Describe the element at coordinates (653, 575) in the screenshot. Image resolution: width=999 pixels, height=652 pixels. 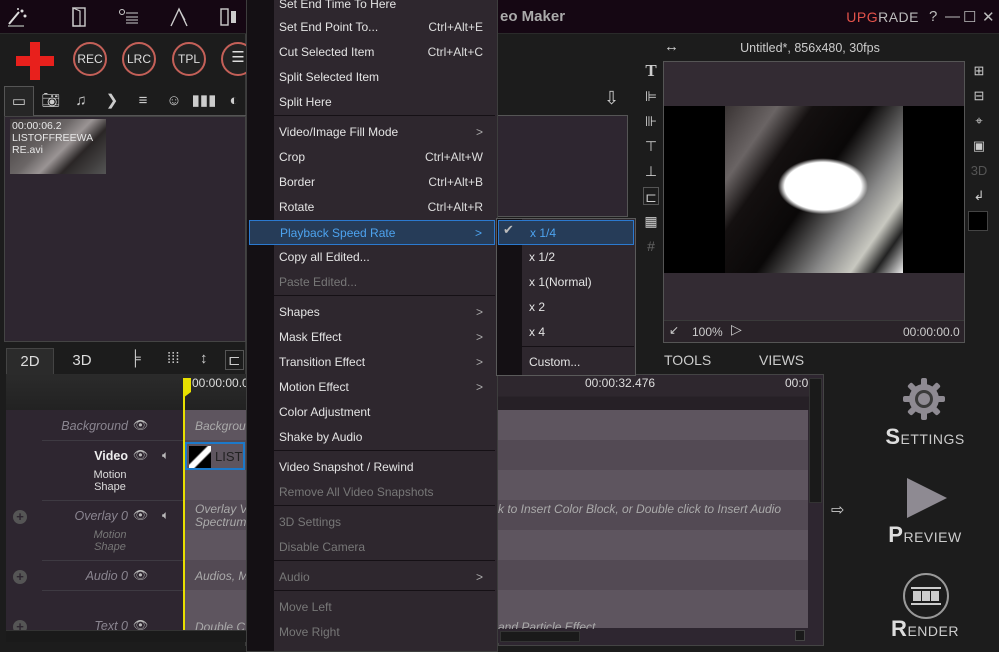
I see `lane-audio-right` at that location.